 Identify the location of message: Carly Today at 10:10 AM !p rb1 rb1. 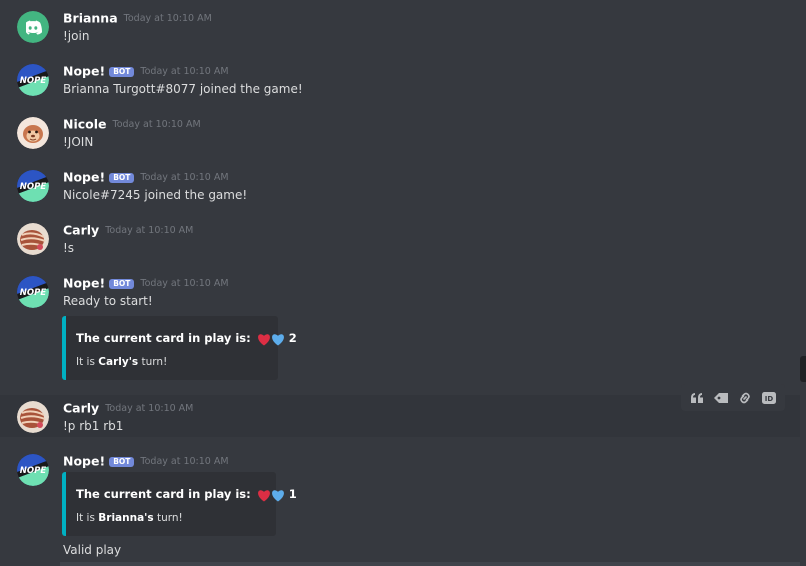
(400, 416).